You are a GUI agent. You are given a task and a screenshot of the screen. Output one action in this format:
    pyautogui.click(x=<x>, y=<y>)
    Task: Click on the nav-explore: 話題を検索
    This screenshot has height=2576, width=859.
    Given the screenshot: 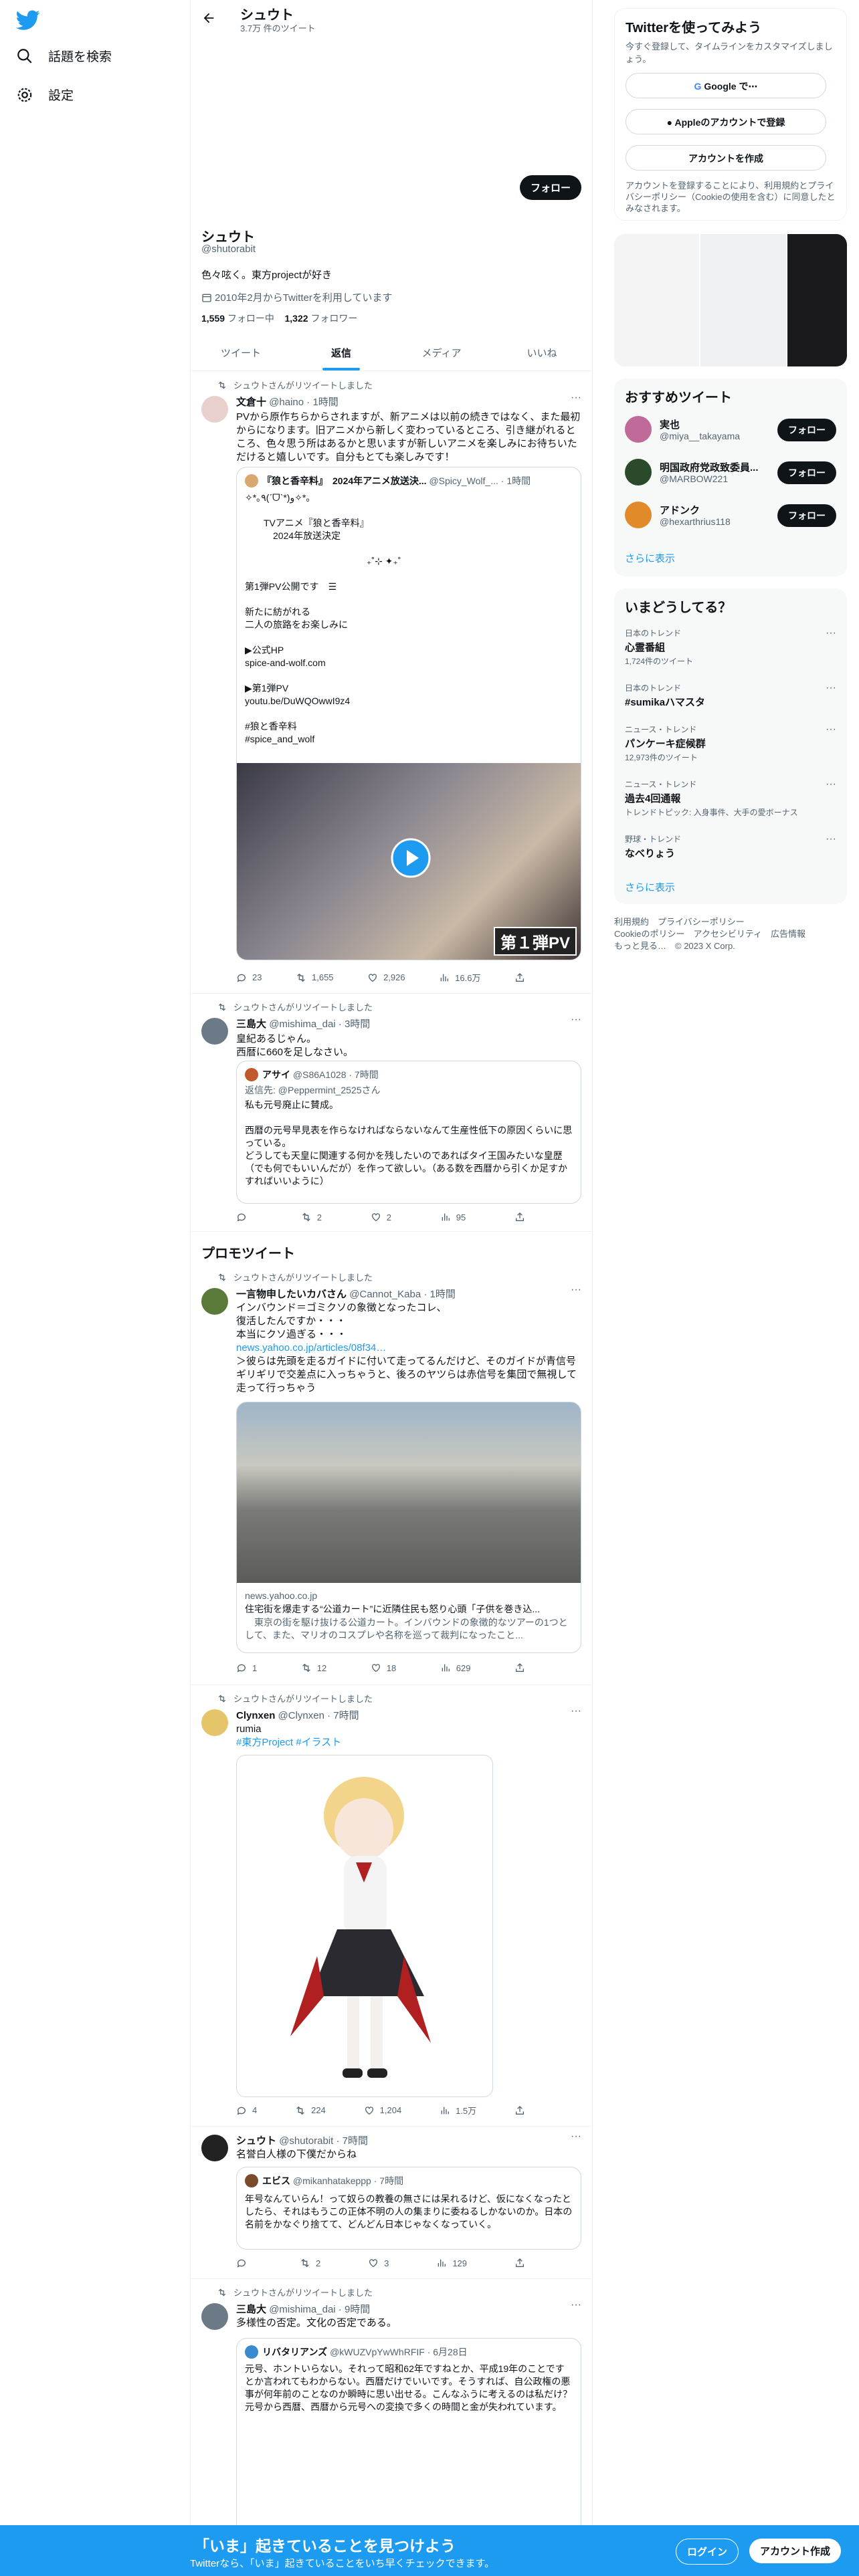 What is the action you would take?
    pyautogui.click(x=64, y=56)
    